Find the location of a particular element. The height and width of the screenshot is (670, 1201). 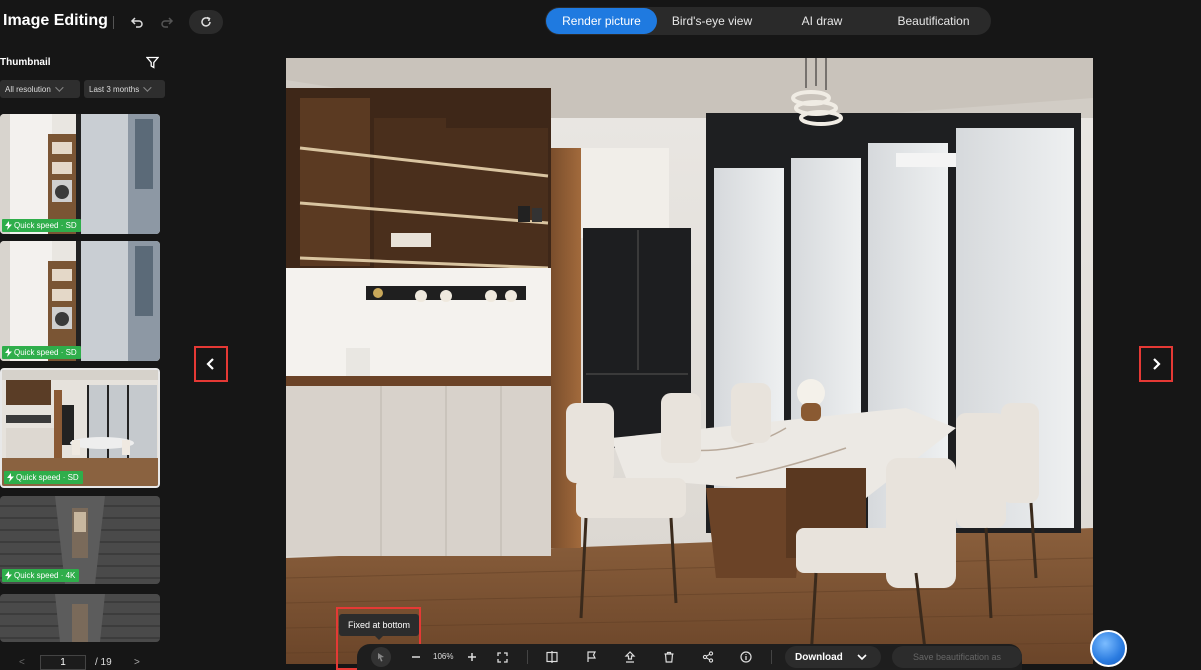

time-range-dropdown-value: Last 3 months is located at coordinates (114, 89).